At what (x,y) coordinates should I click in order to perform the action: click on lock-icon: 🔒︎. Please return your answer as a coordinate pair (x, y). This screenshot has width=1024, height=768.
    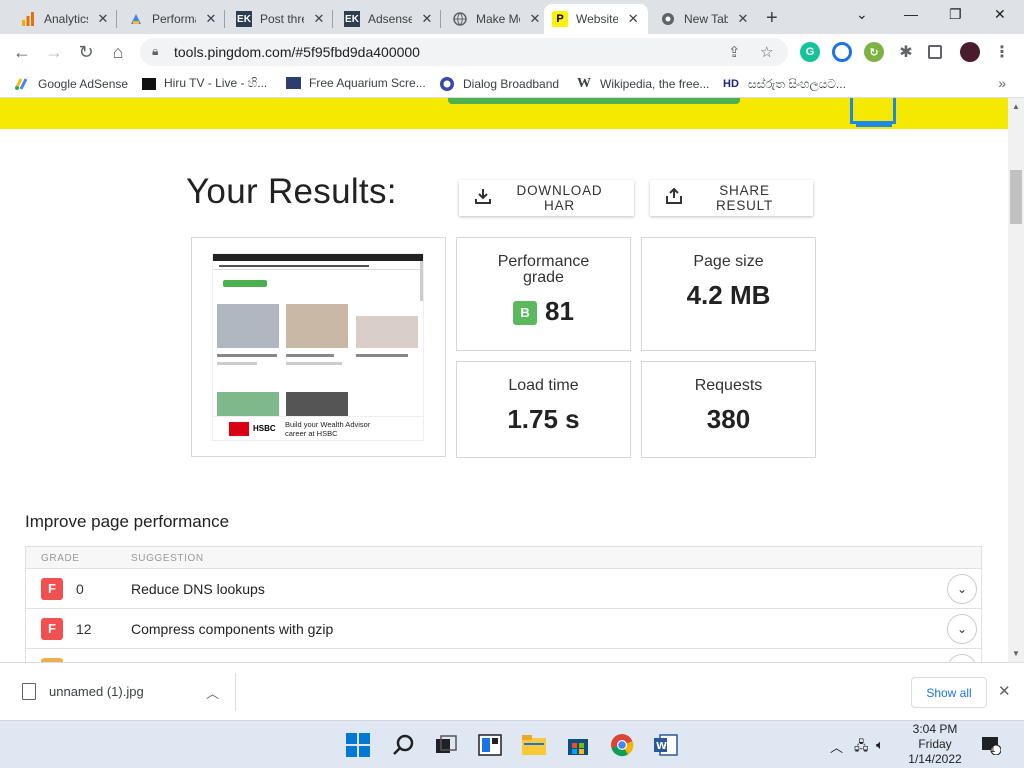
    Looking at the image, I should click on (155, 51).